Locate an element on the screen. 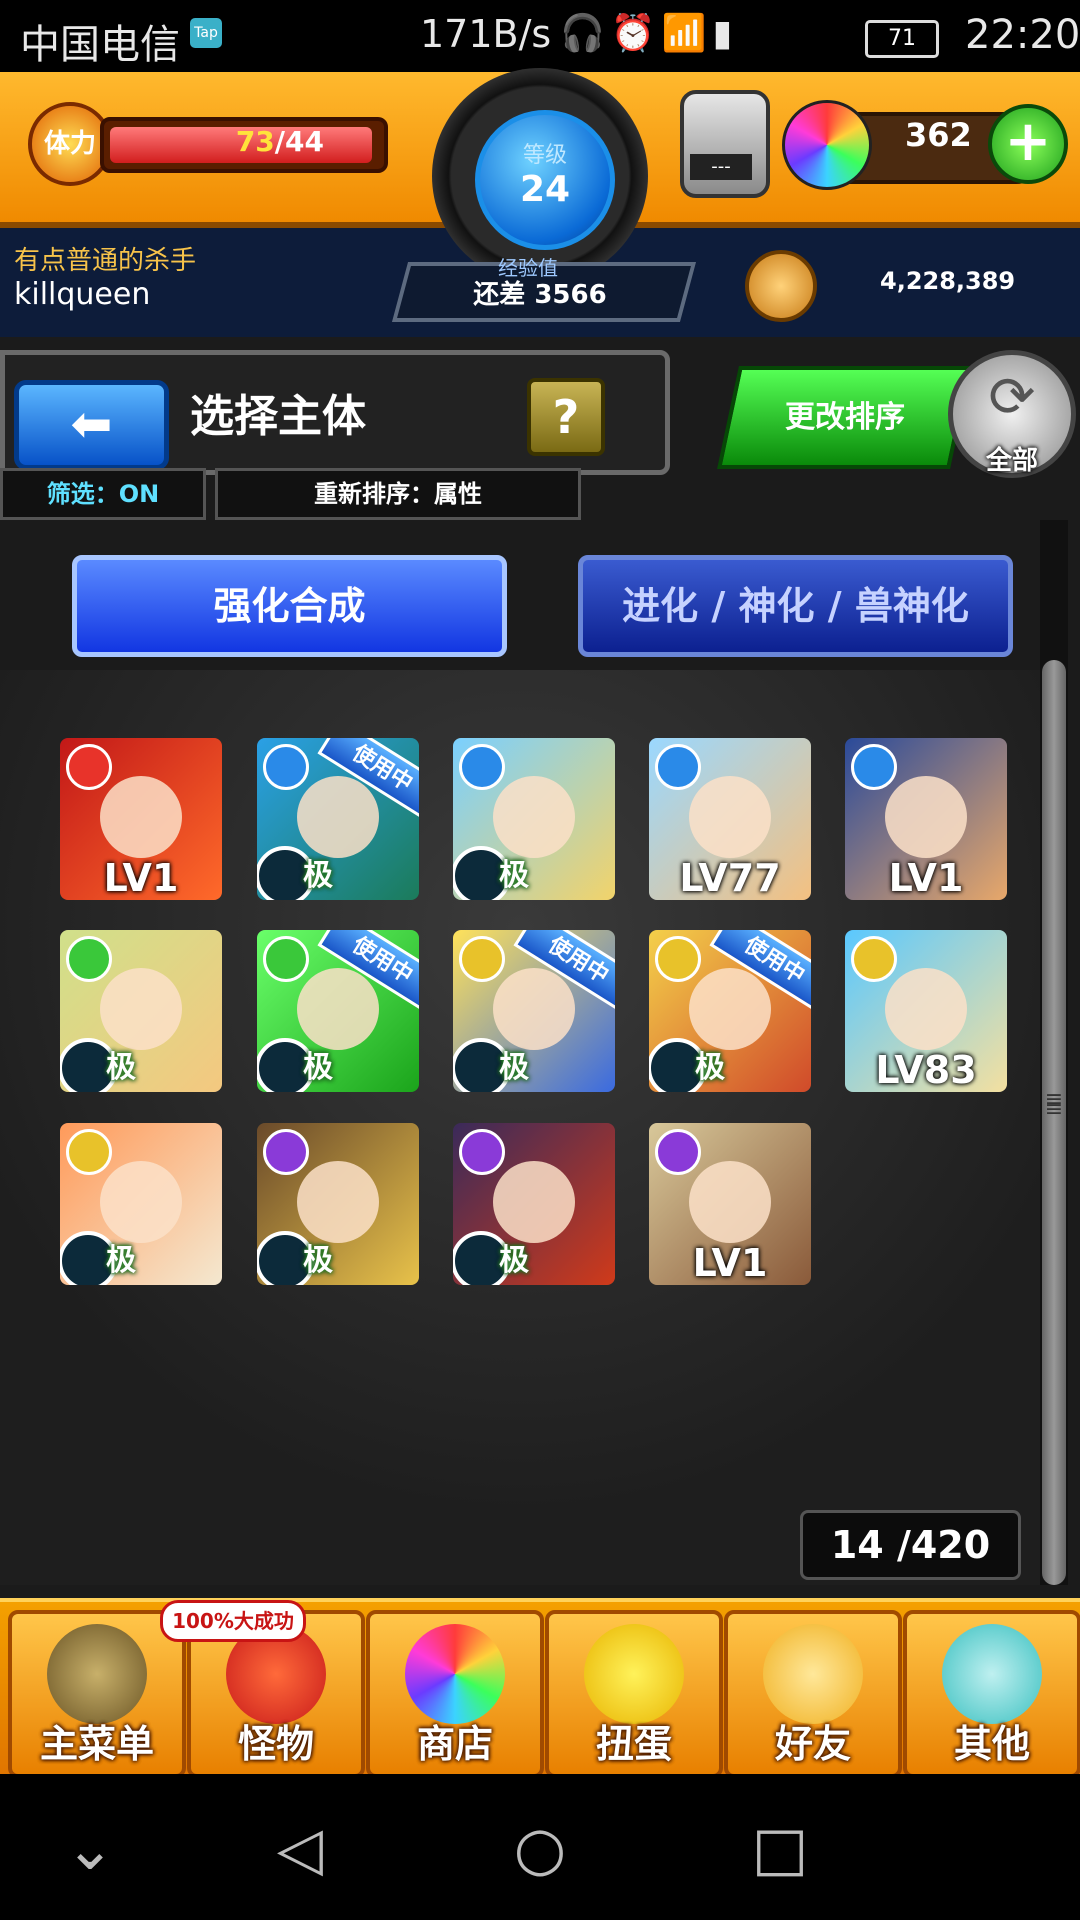  dark-element-icon is located at coordinates (678, 1152).